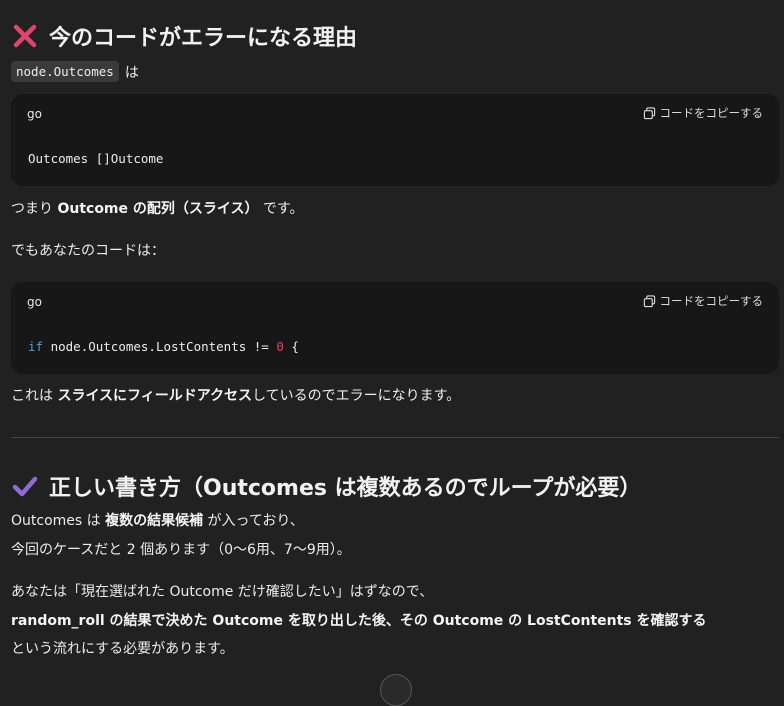 The image size is (784, 706). I want to click on code-text: Outcomes []Outcome, so click(96, 158).